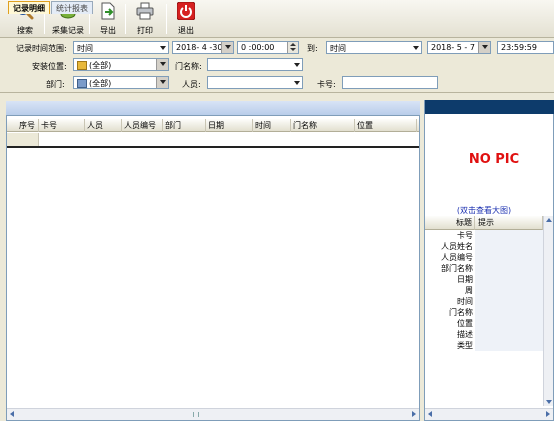 The width and height of the screenshot is (554, 421). What do you see at coordinates (229, 125) in the screenshot?
I see `column-header-date: 日期` at bounding box center [229, 125].